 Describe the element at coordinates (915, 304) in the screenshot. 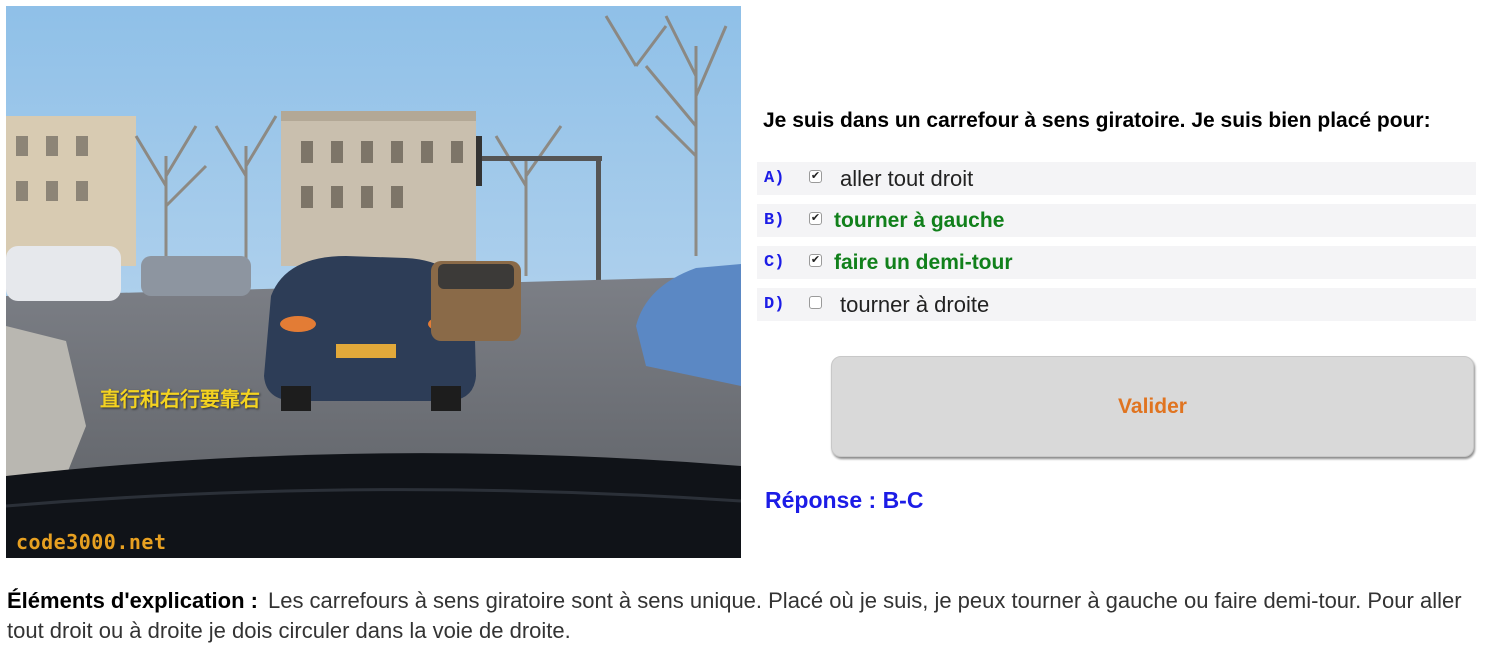

I see `answer-label: tourner à droite` at that location.